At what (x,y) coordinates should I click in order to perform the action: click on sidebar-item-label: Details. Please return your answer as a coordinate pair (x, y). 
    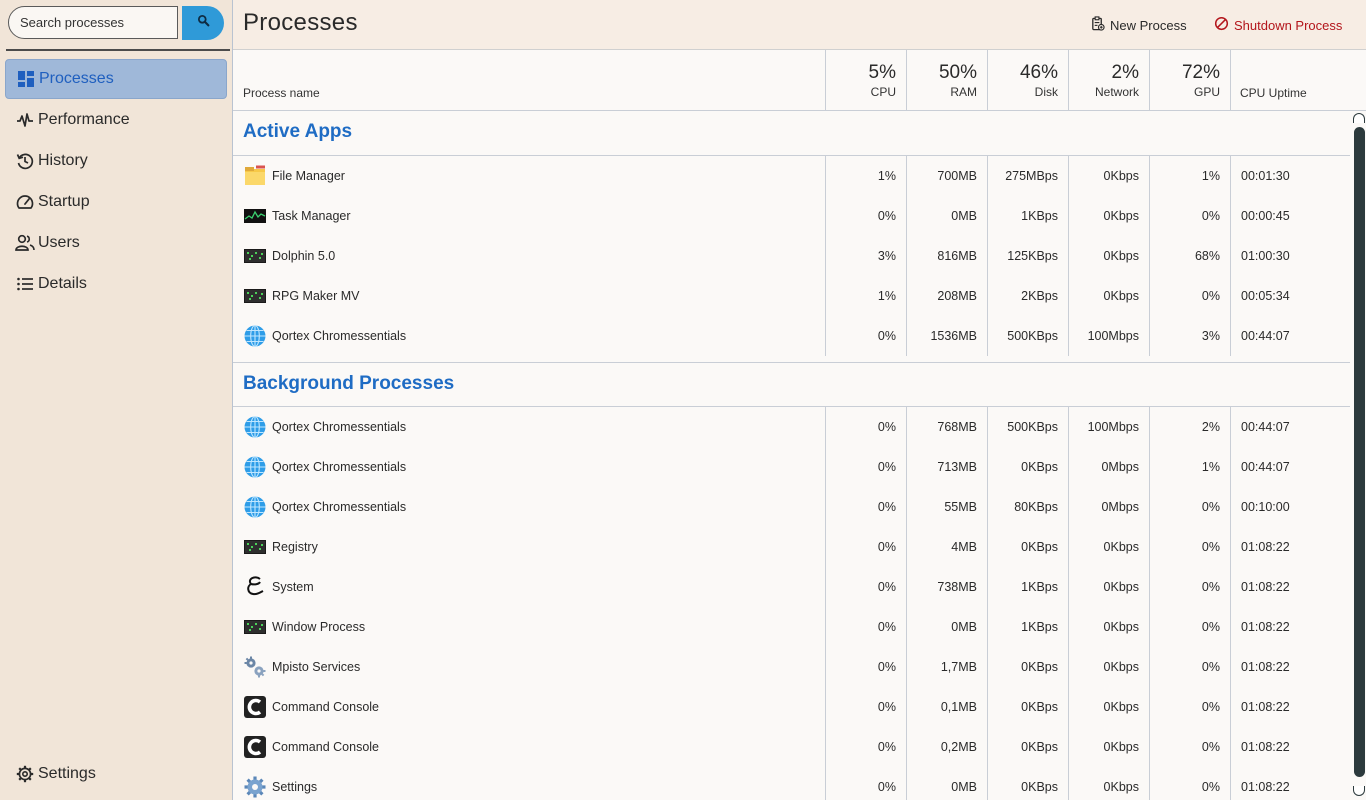
    Looking at the image, I should click on (62, 283).